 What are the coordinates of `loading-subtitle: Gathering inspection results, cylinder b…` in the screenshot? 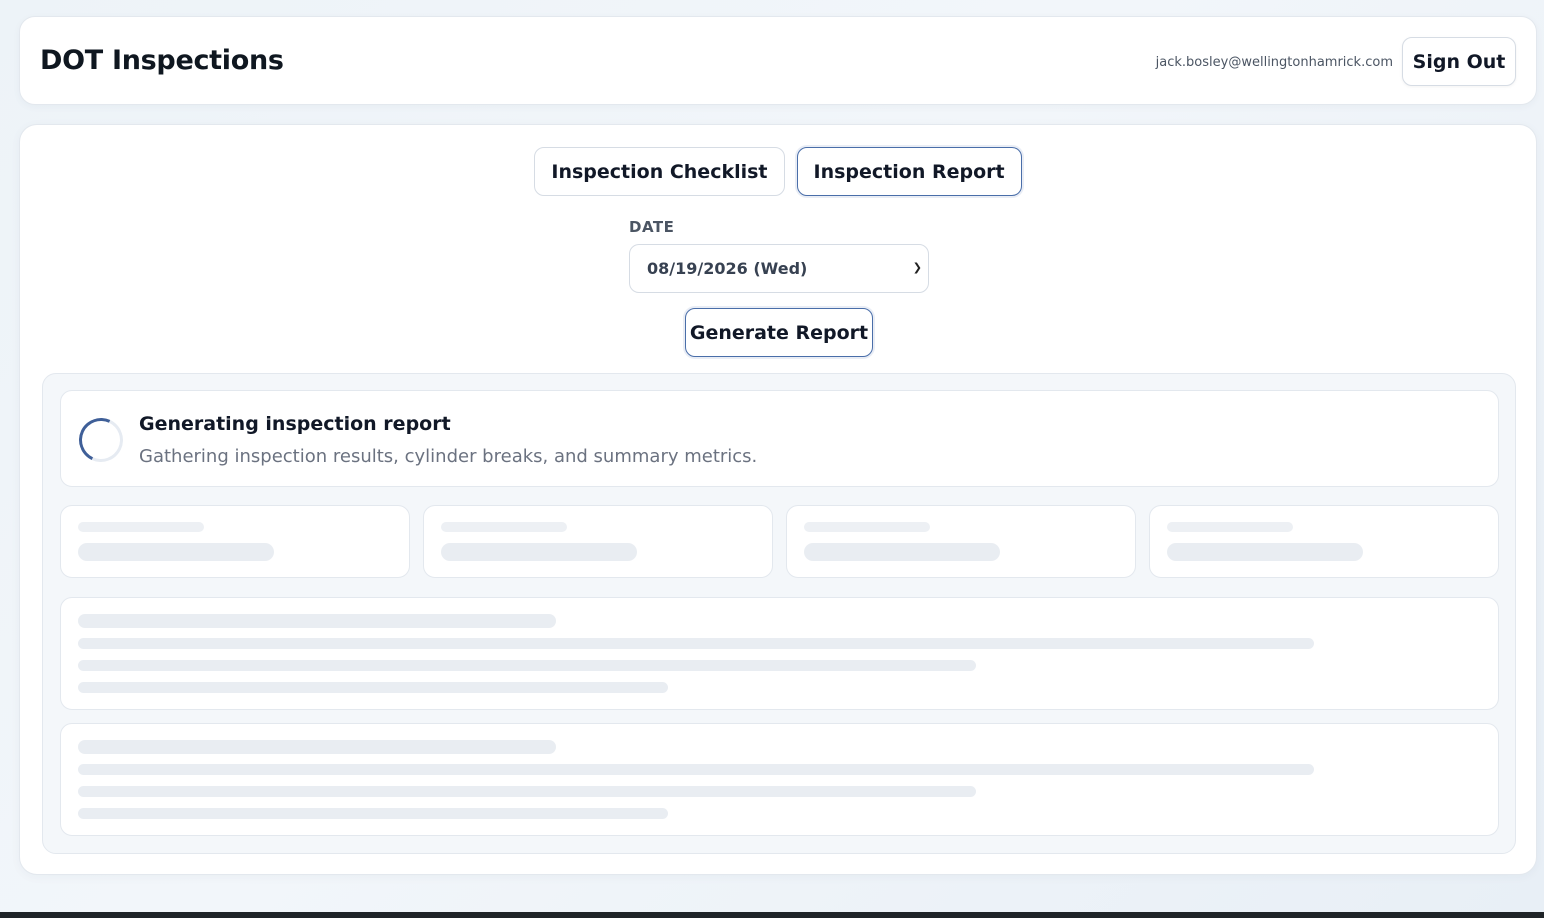 It's located at (448, 456).